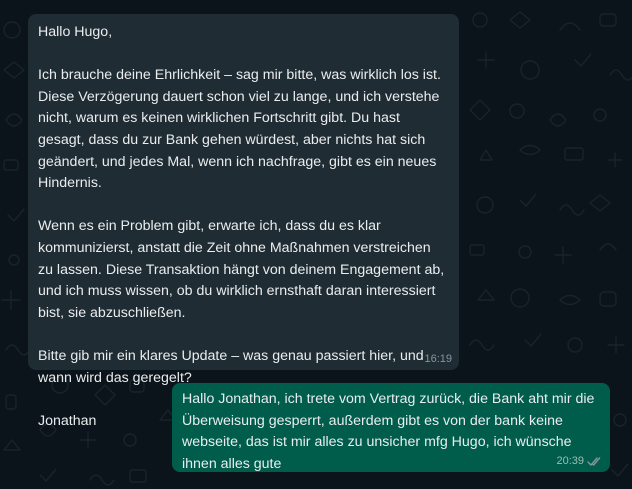 The width and height of the screenshot is (632, 489). I want to click on message-meta: 16:19, so click(438, 359).